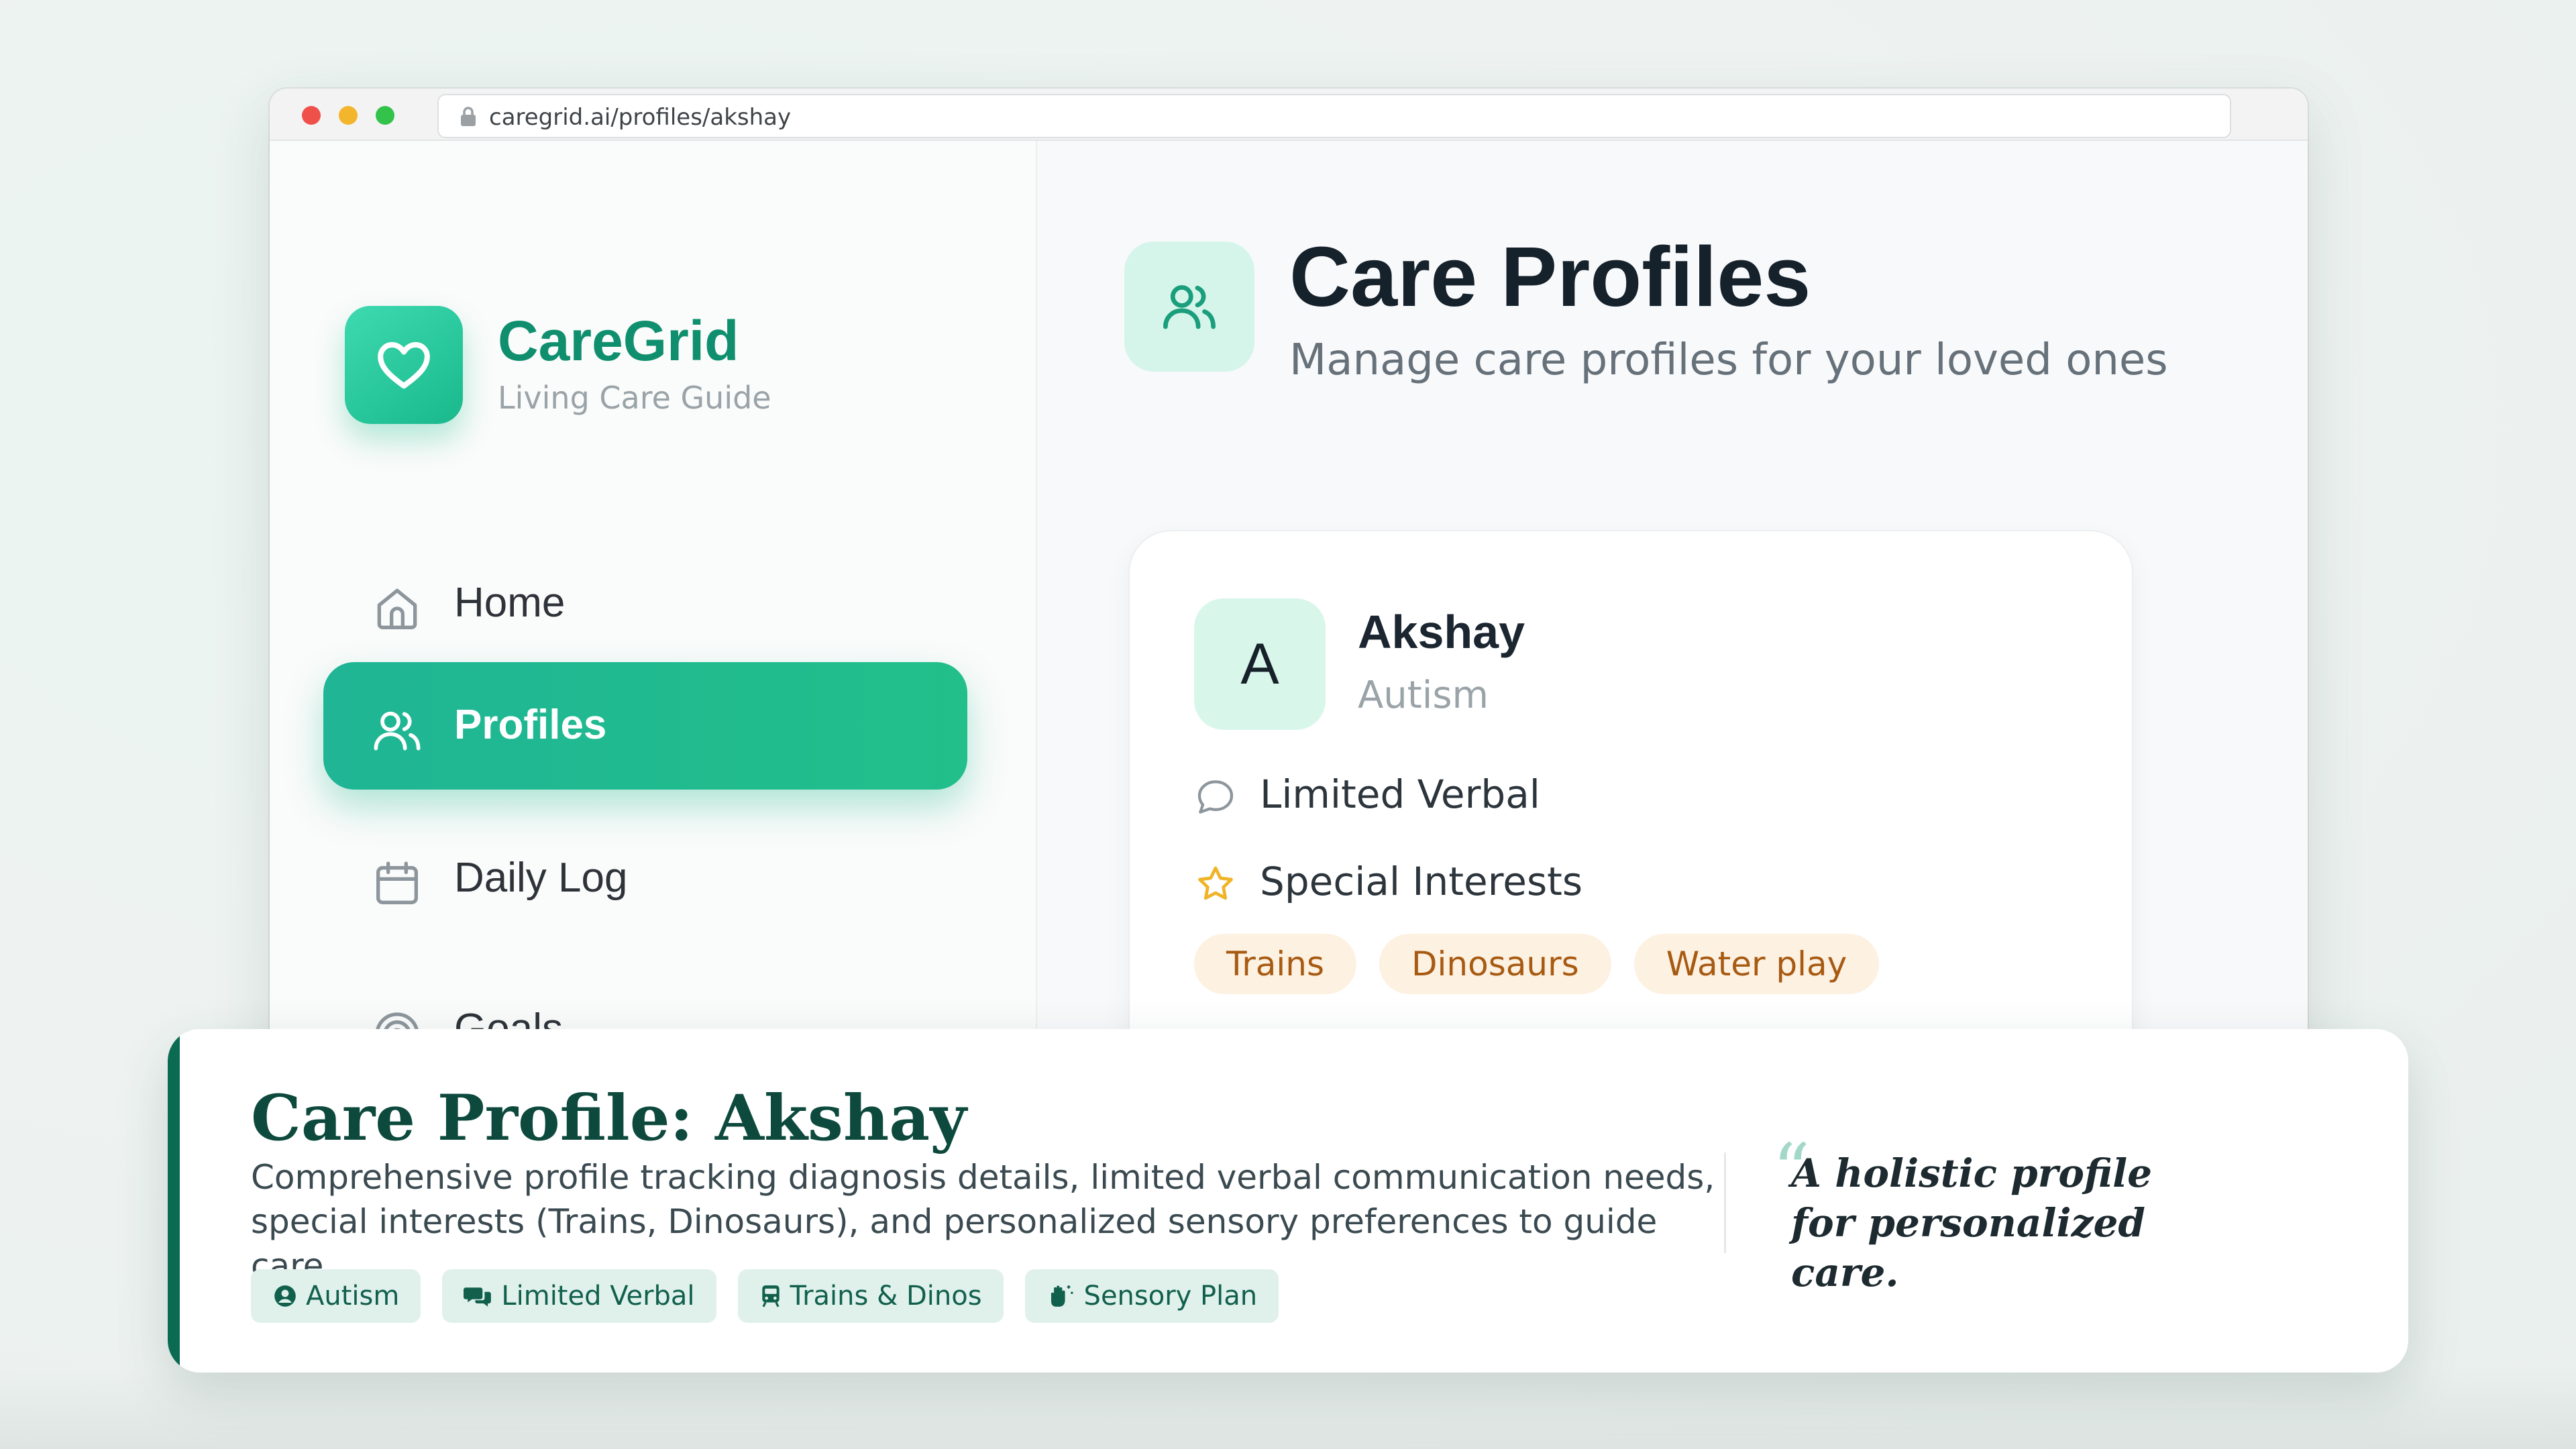 The height and width of the screenshot is (1449, 2576). Describe the element at coordinates (1421, 881) in the screenshot. I see `interests-label: Special Interests` at that location.